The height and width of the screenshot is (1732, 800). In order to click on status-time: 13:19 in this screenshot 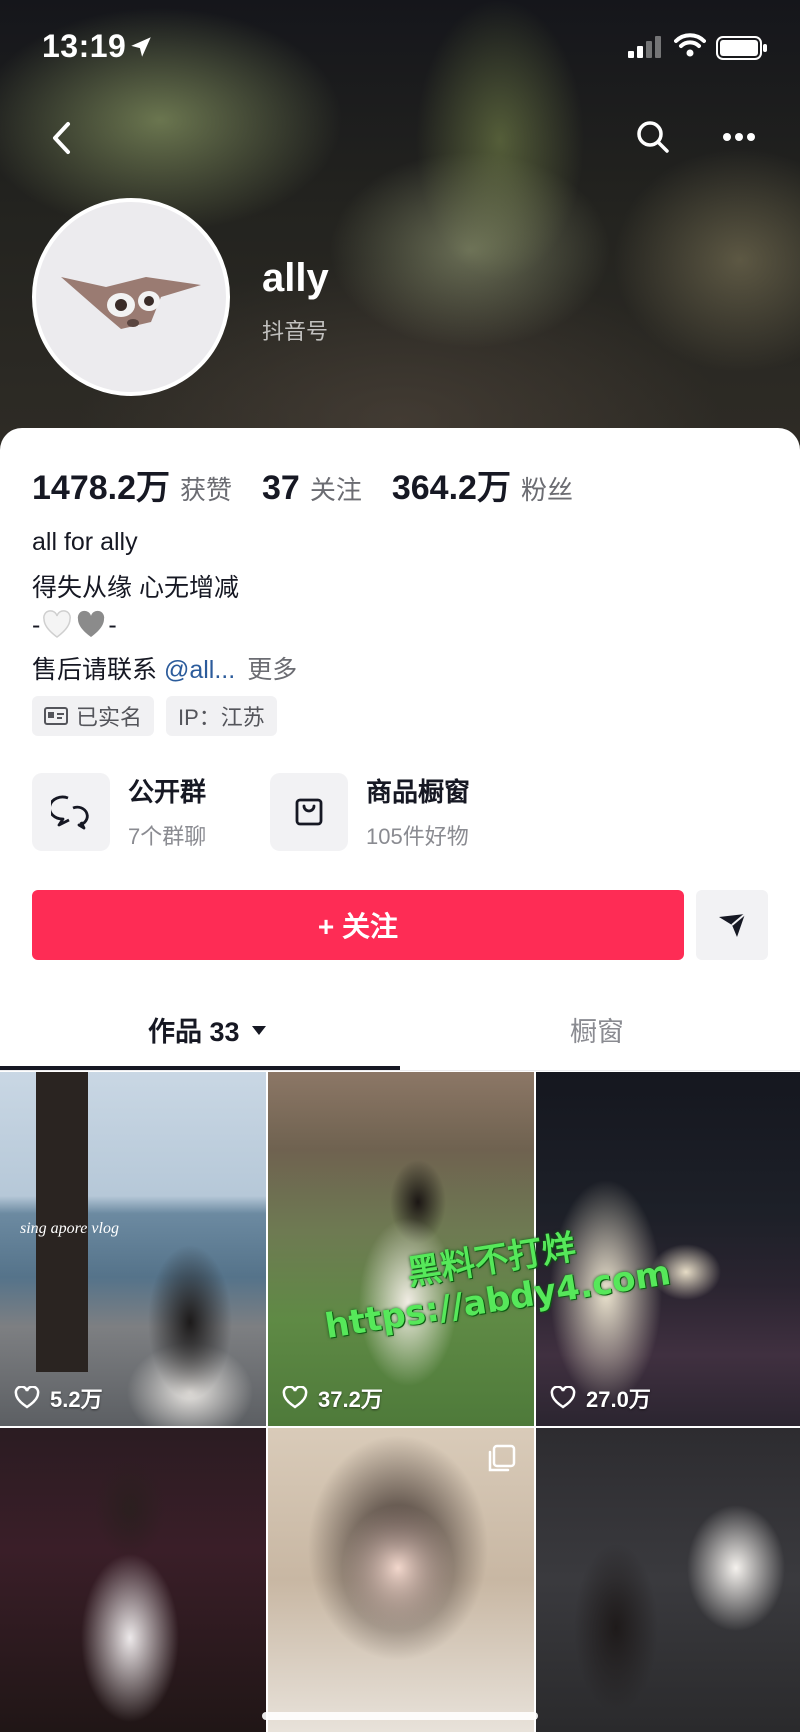, I will do `click(84, 46)`.